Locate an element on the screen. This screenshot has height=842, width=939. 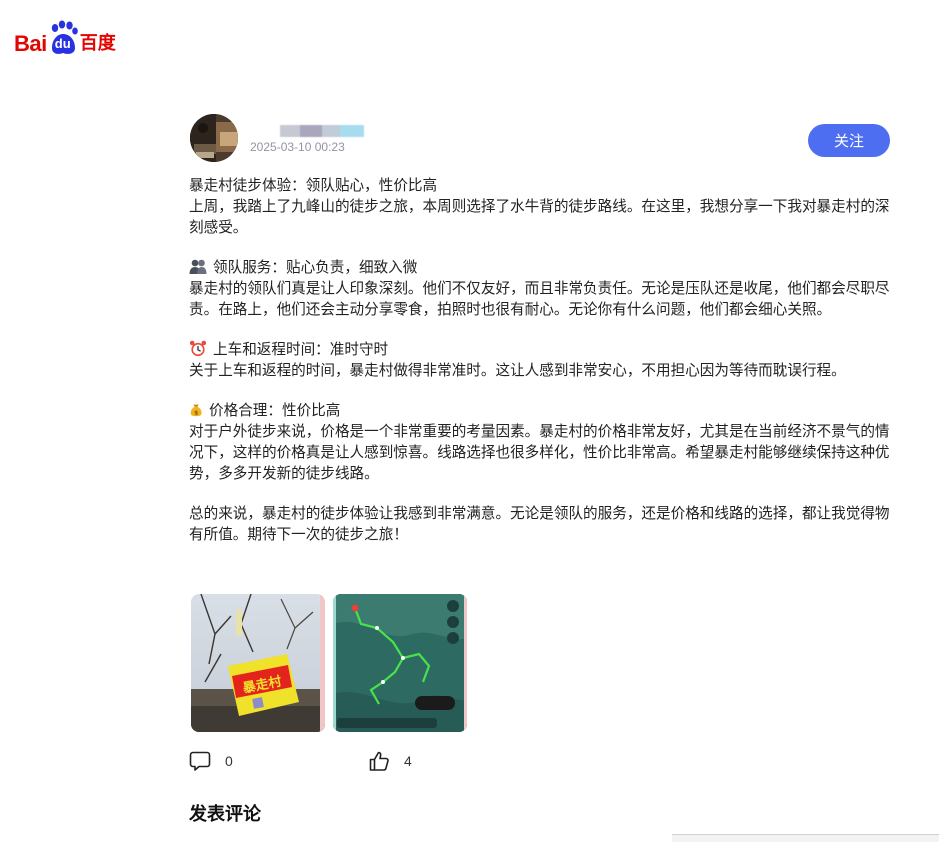
image-gallery: 暴走村 is located at coordinates (329, 663).